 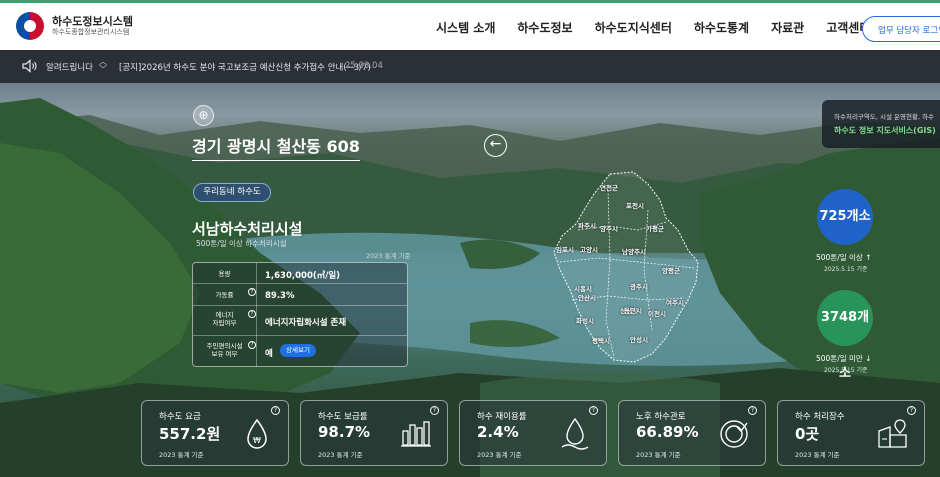 I want to click on card-title: 하수 처리장수, so click(x=820, y=417).